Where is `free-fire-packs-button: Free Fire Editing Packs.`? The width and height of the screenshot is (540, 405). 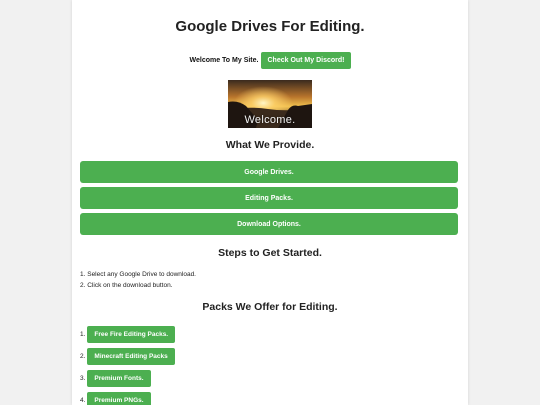
free-fire-packs-button: Free Fire Editing Packs. is located at coordinates (131, 334).